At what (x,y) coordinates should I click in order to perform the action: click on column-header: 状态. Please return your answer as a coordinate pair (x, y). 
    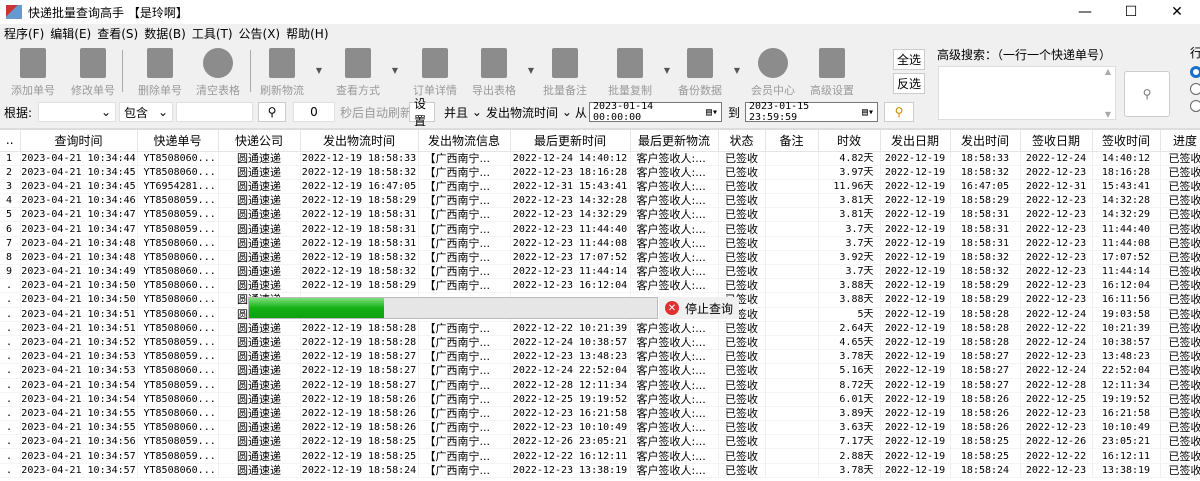
    Looking at the image, I should click on (742, 141).